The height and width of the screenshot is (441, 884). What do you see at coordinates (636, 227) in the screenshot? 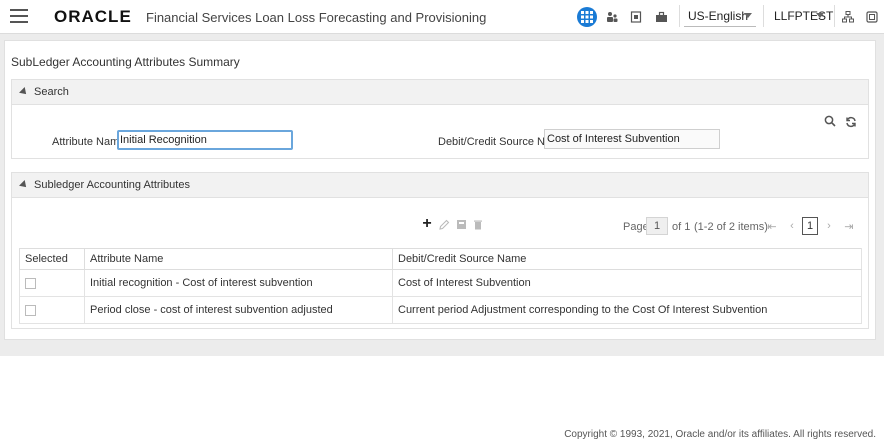
I see `pager-page-label: Page` at bounding box center [636, 227].